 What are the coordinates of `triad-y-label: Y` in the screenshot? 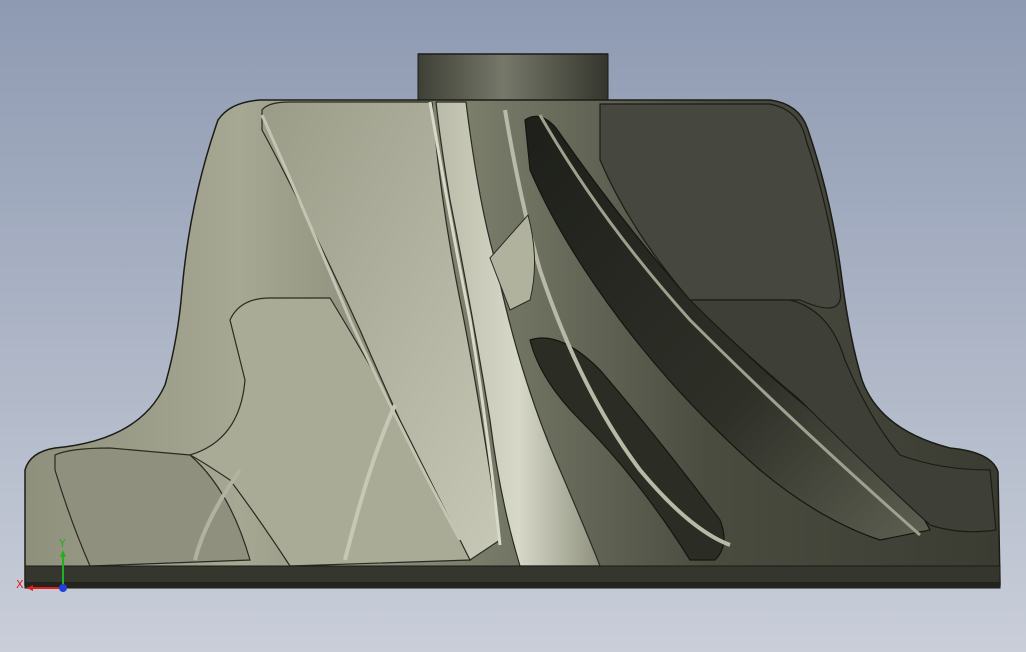 It's located at (62, 543).